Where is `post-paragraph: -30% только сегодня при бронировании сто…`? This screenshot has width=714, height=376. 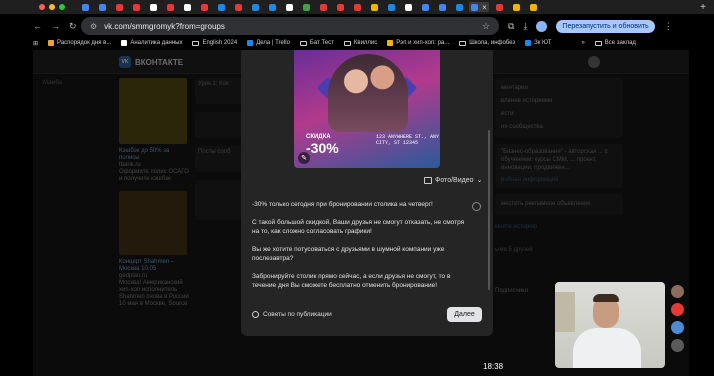 post-paragraph: -30% только сегодня при бронировании сто… is located at coordinates (342, 204).